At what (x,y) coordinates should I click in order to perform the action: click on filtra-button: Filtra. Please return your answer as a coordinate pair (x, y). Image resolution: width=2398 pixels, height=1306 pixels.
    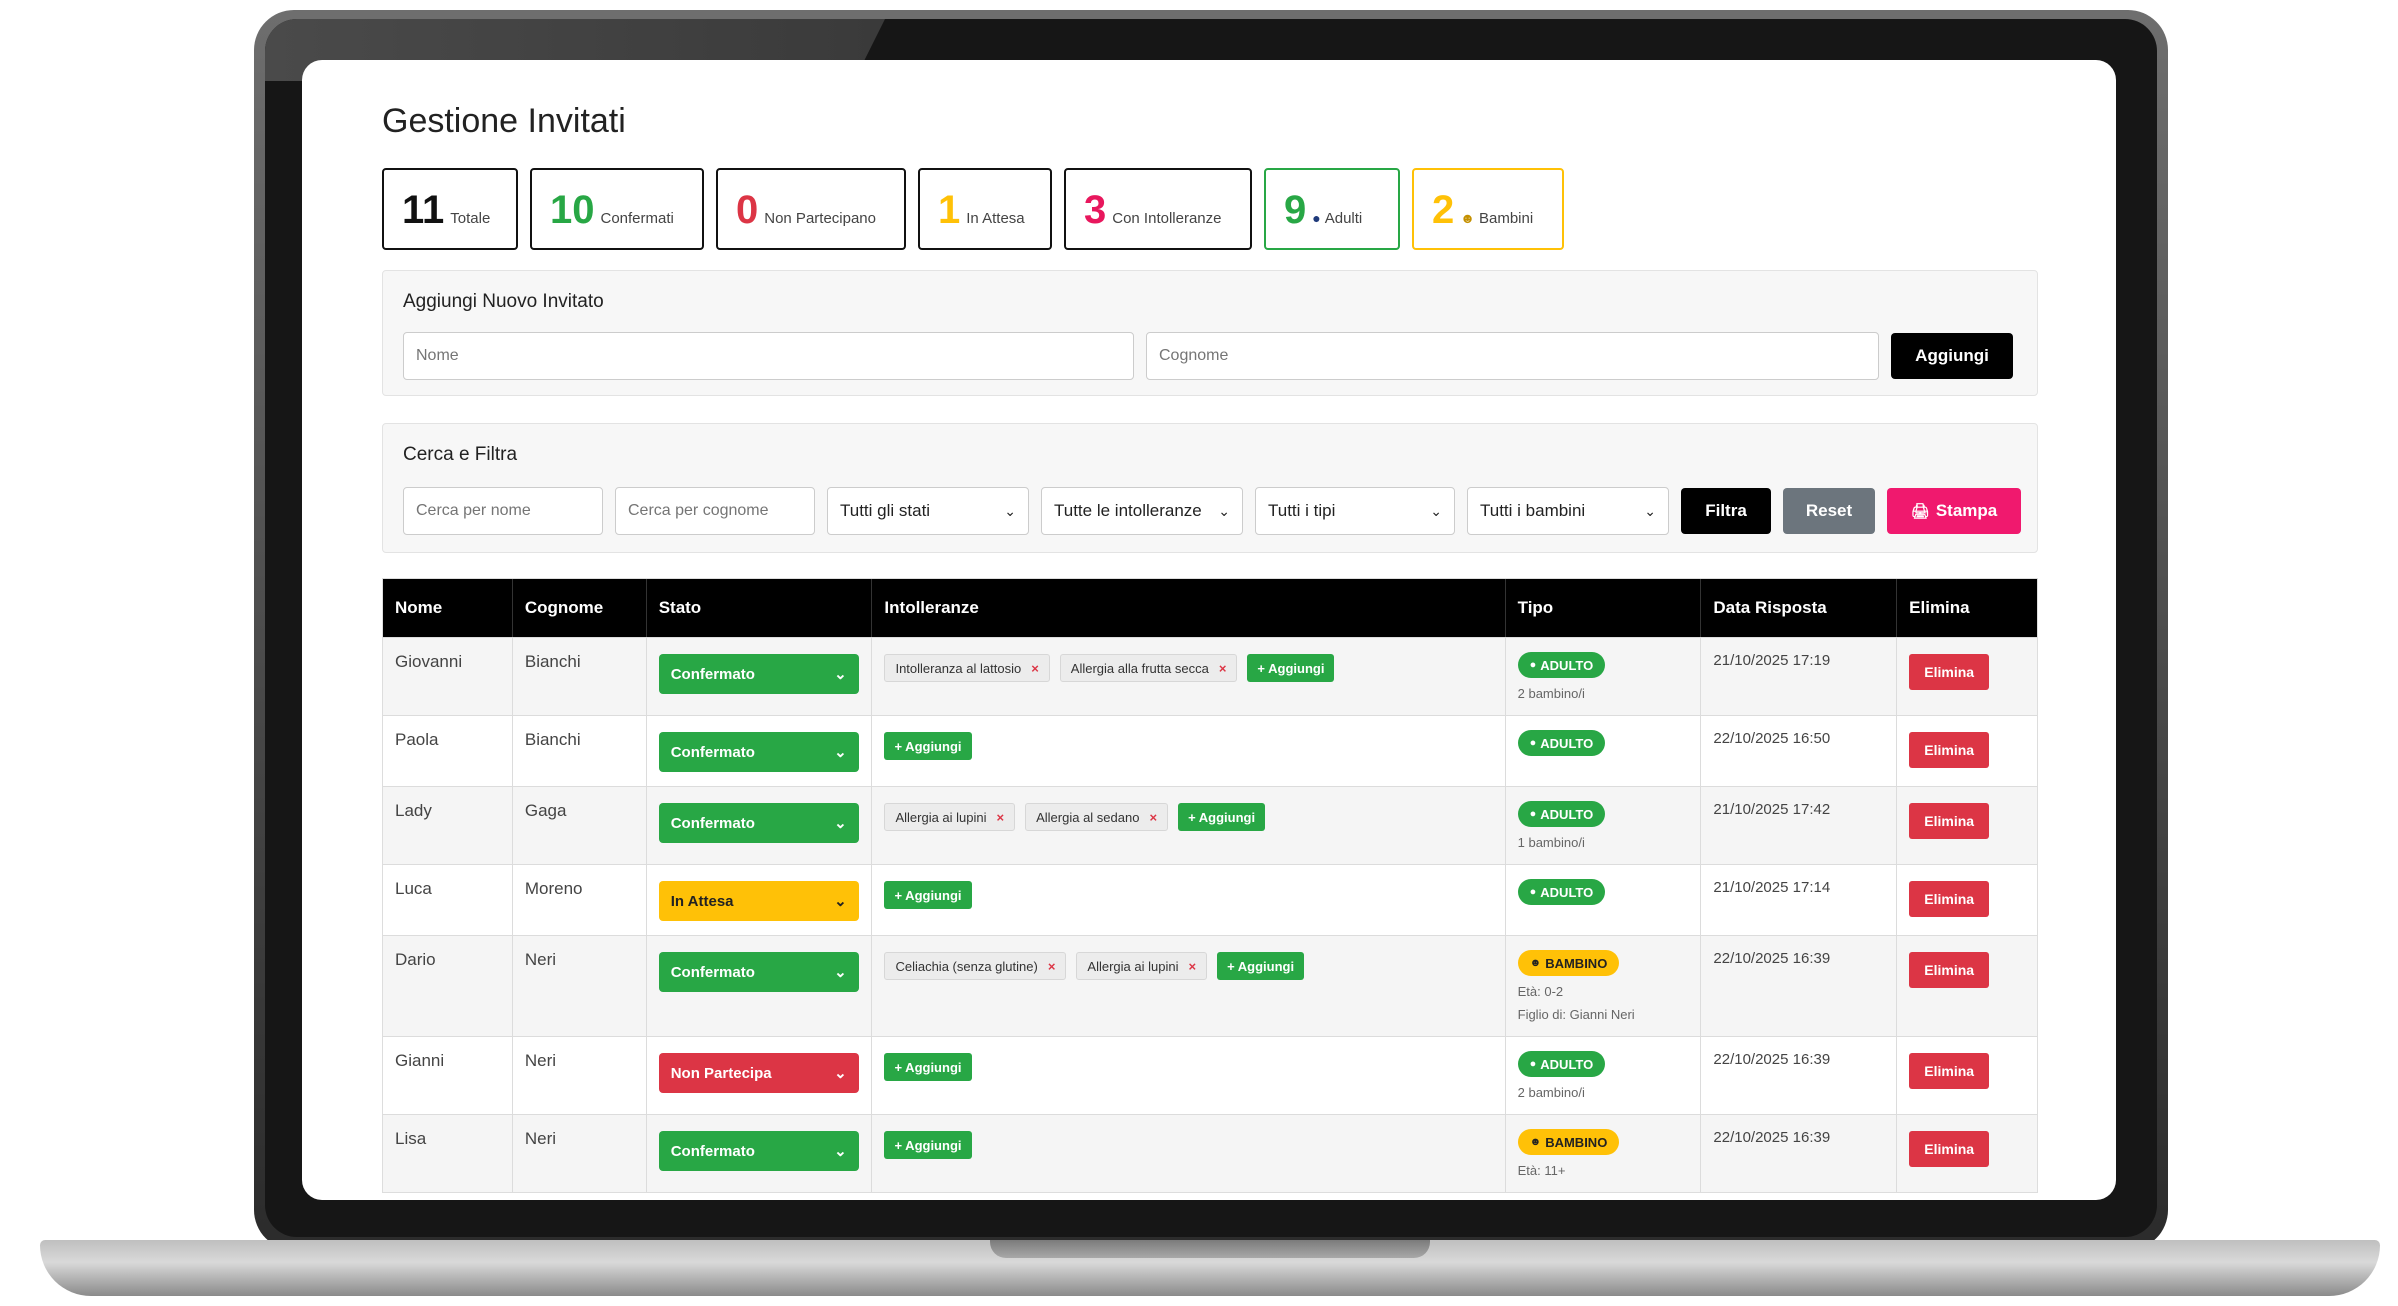
    Looking at the image, I should click on (1726, 511).